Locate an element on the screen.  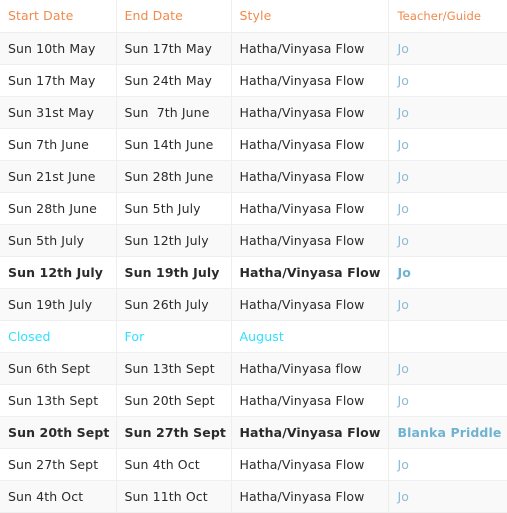
cell-end-date: Sun 24th May is located at coordinates (173, 80).